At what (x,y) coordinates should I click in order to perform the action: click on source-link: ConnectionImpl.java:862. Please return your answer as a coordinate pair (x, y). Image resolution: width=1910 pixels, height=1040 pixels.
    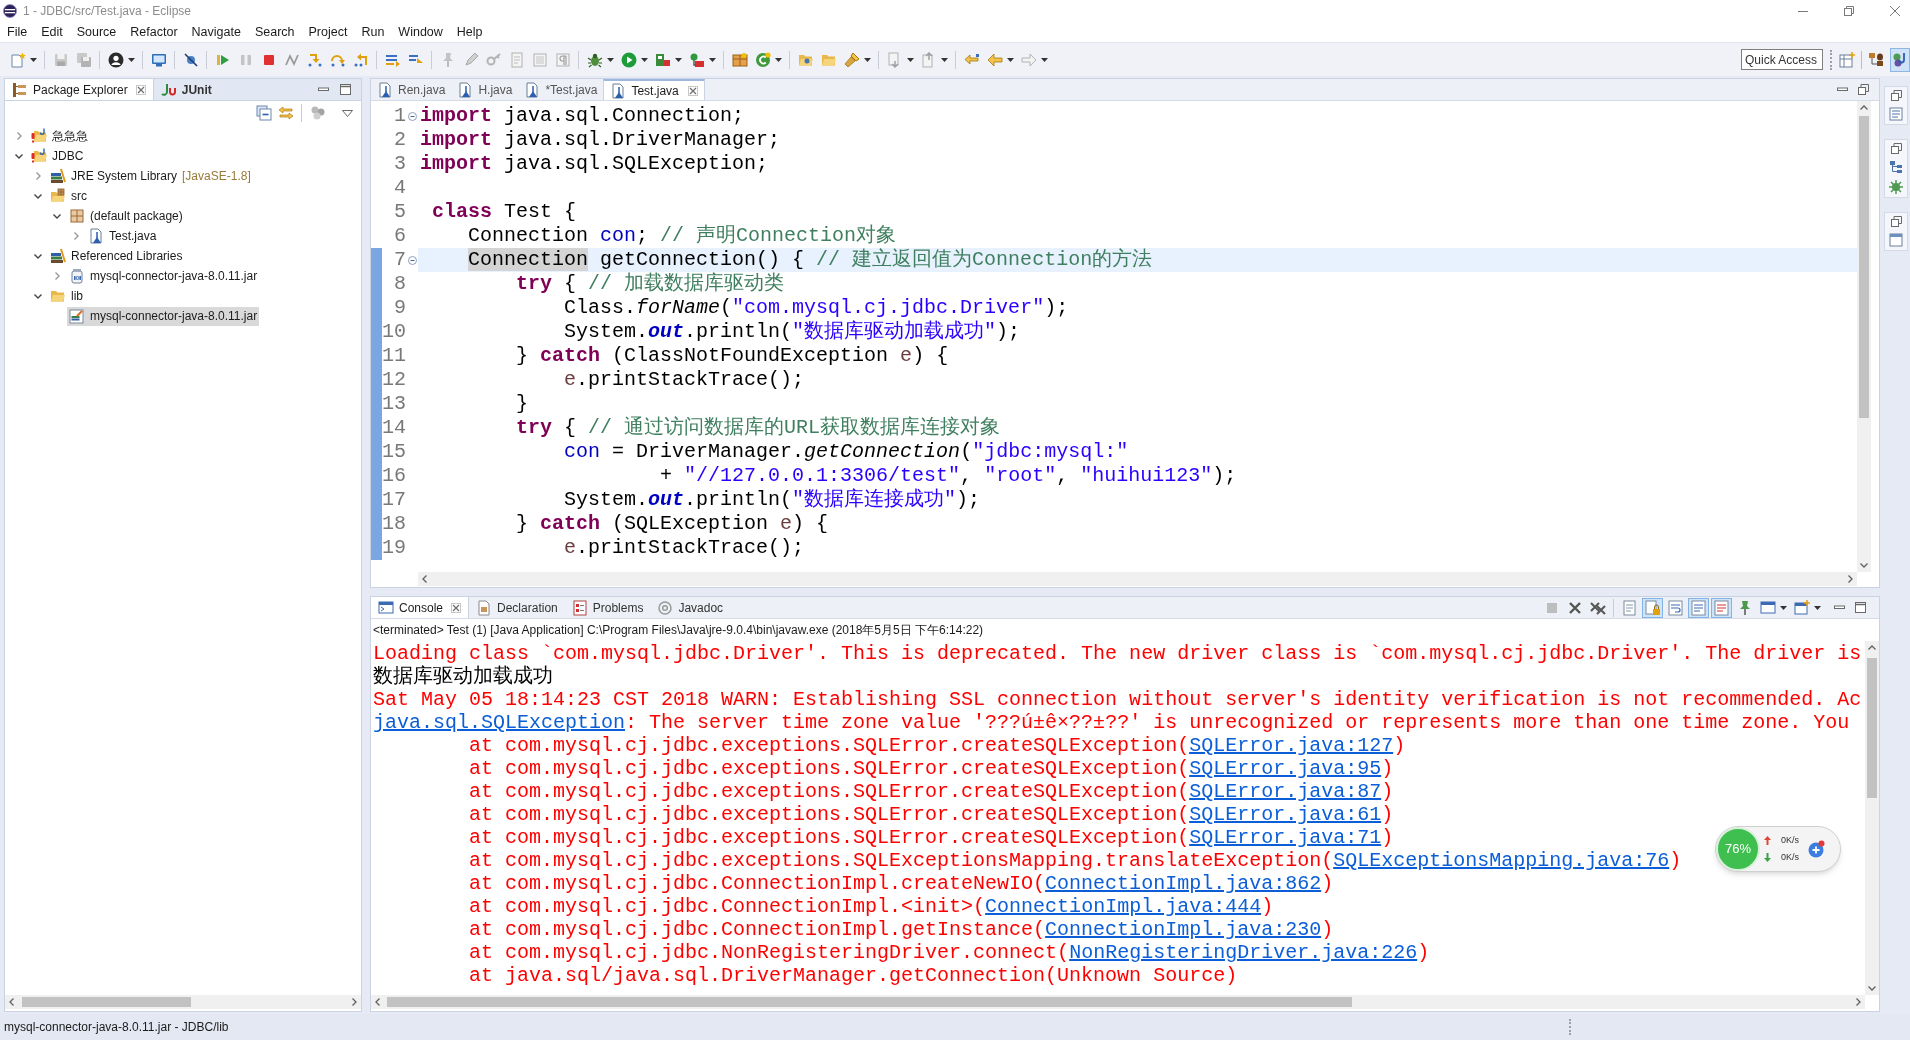
    Looking at the image, I should click on (1183, 883).